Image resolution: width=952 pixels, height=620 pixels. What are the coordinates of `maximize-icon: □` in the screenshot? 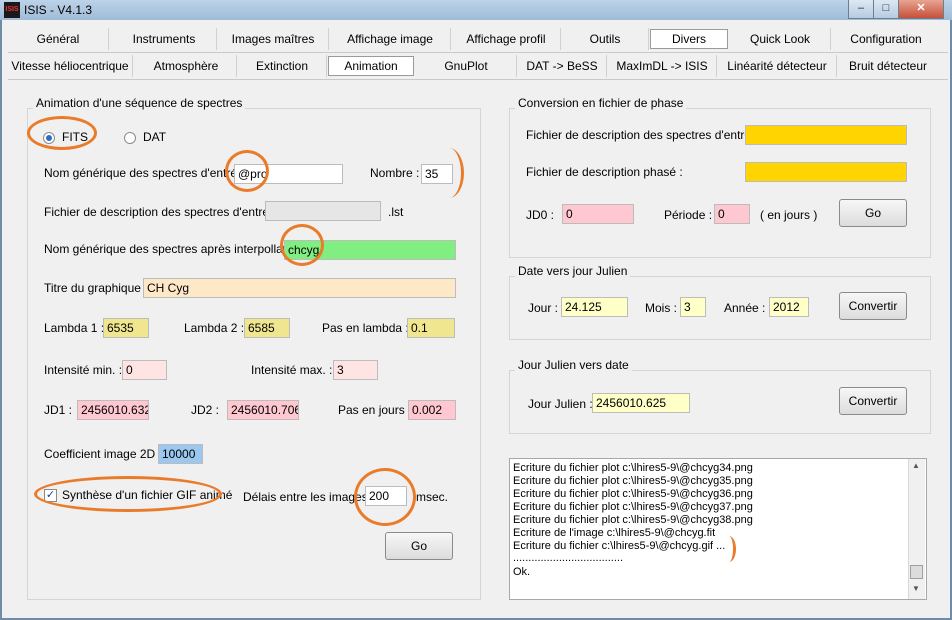 It's located at (886, 9).